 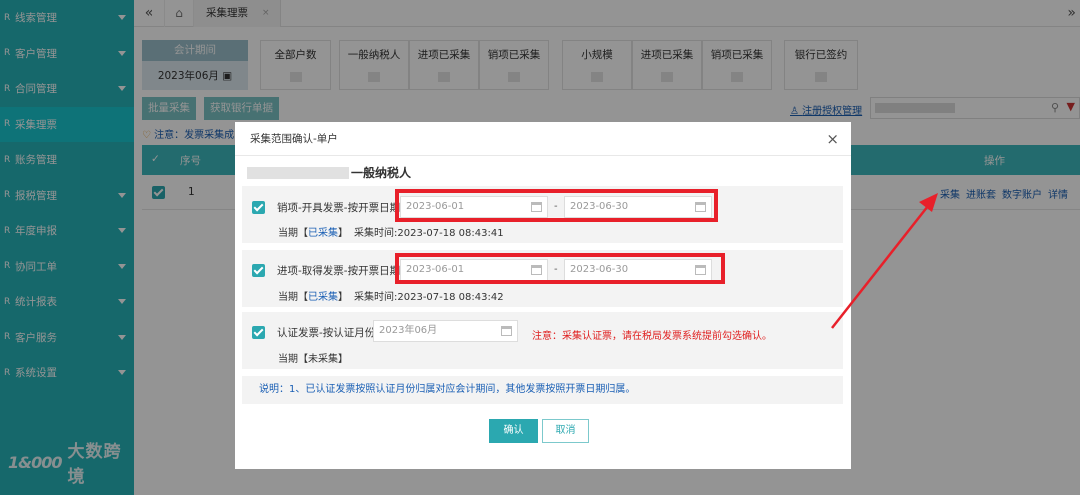 What do you see at coordinates (258, 207) in the screenshot?
I see `output-checkbox` at bounding box center [258, 207].